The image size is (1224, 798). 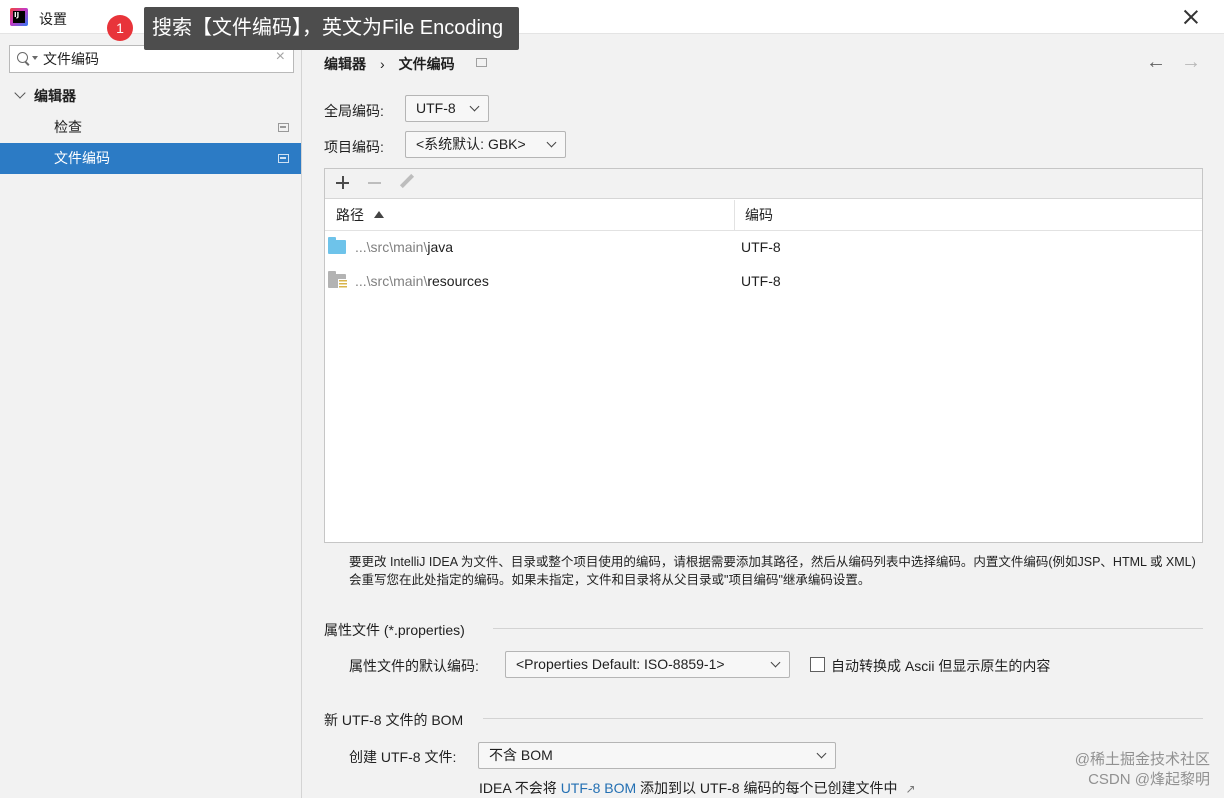 I want to click on clear-search-icon: ×, so click(x=280, y=57).